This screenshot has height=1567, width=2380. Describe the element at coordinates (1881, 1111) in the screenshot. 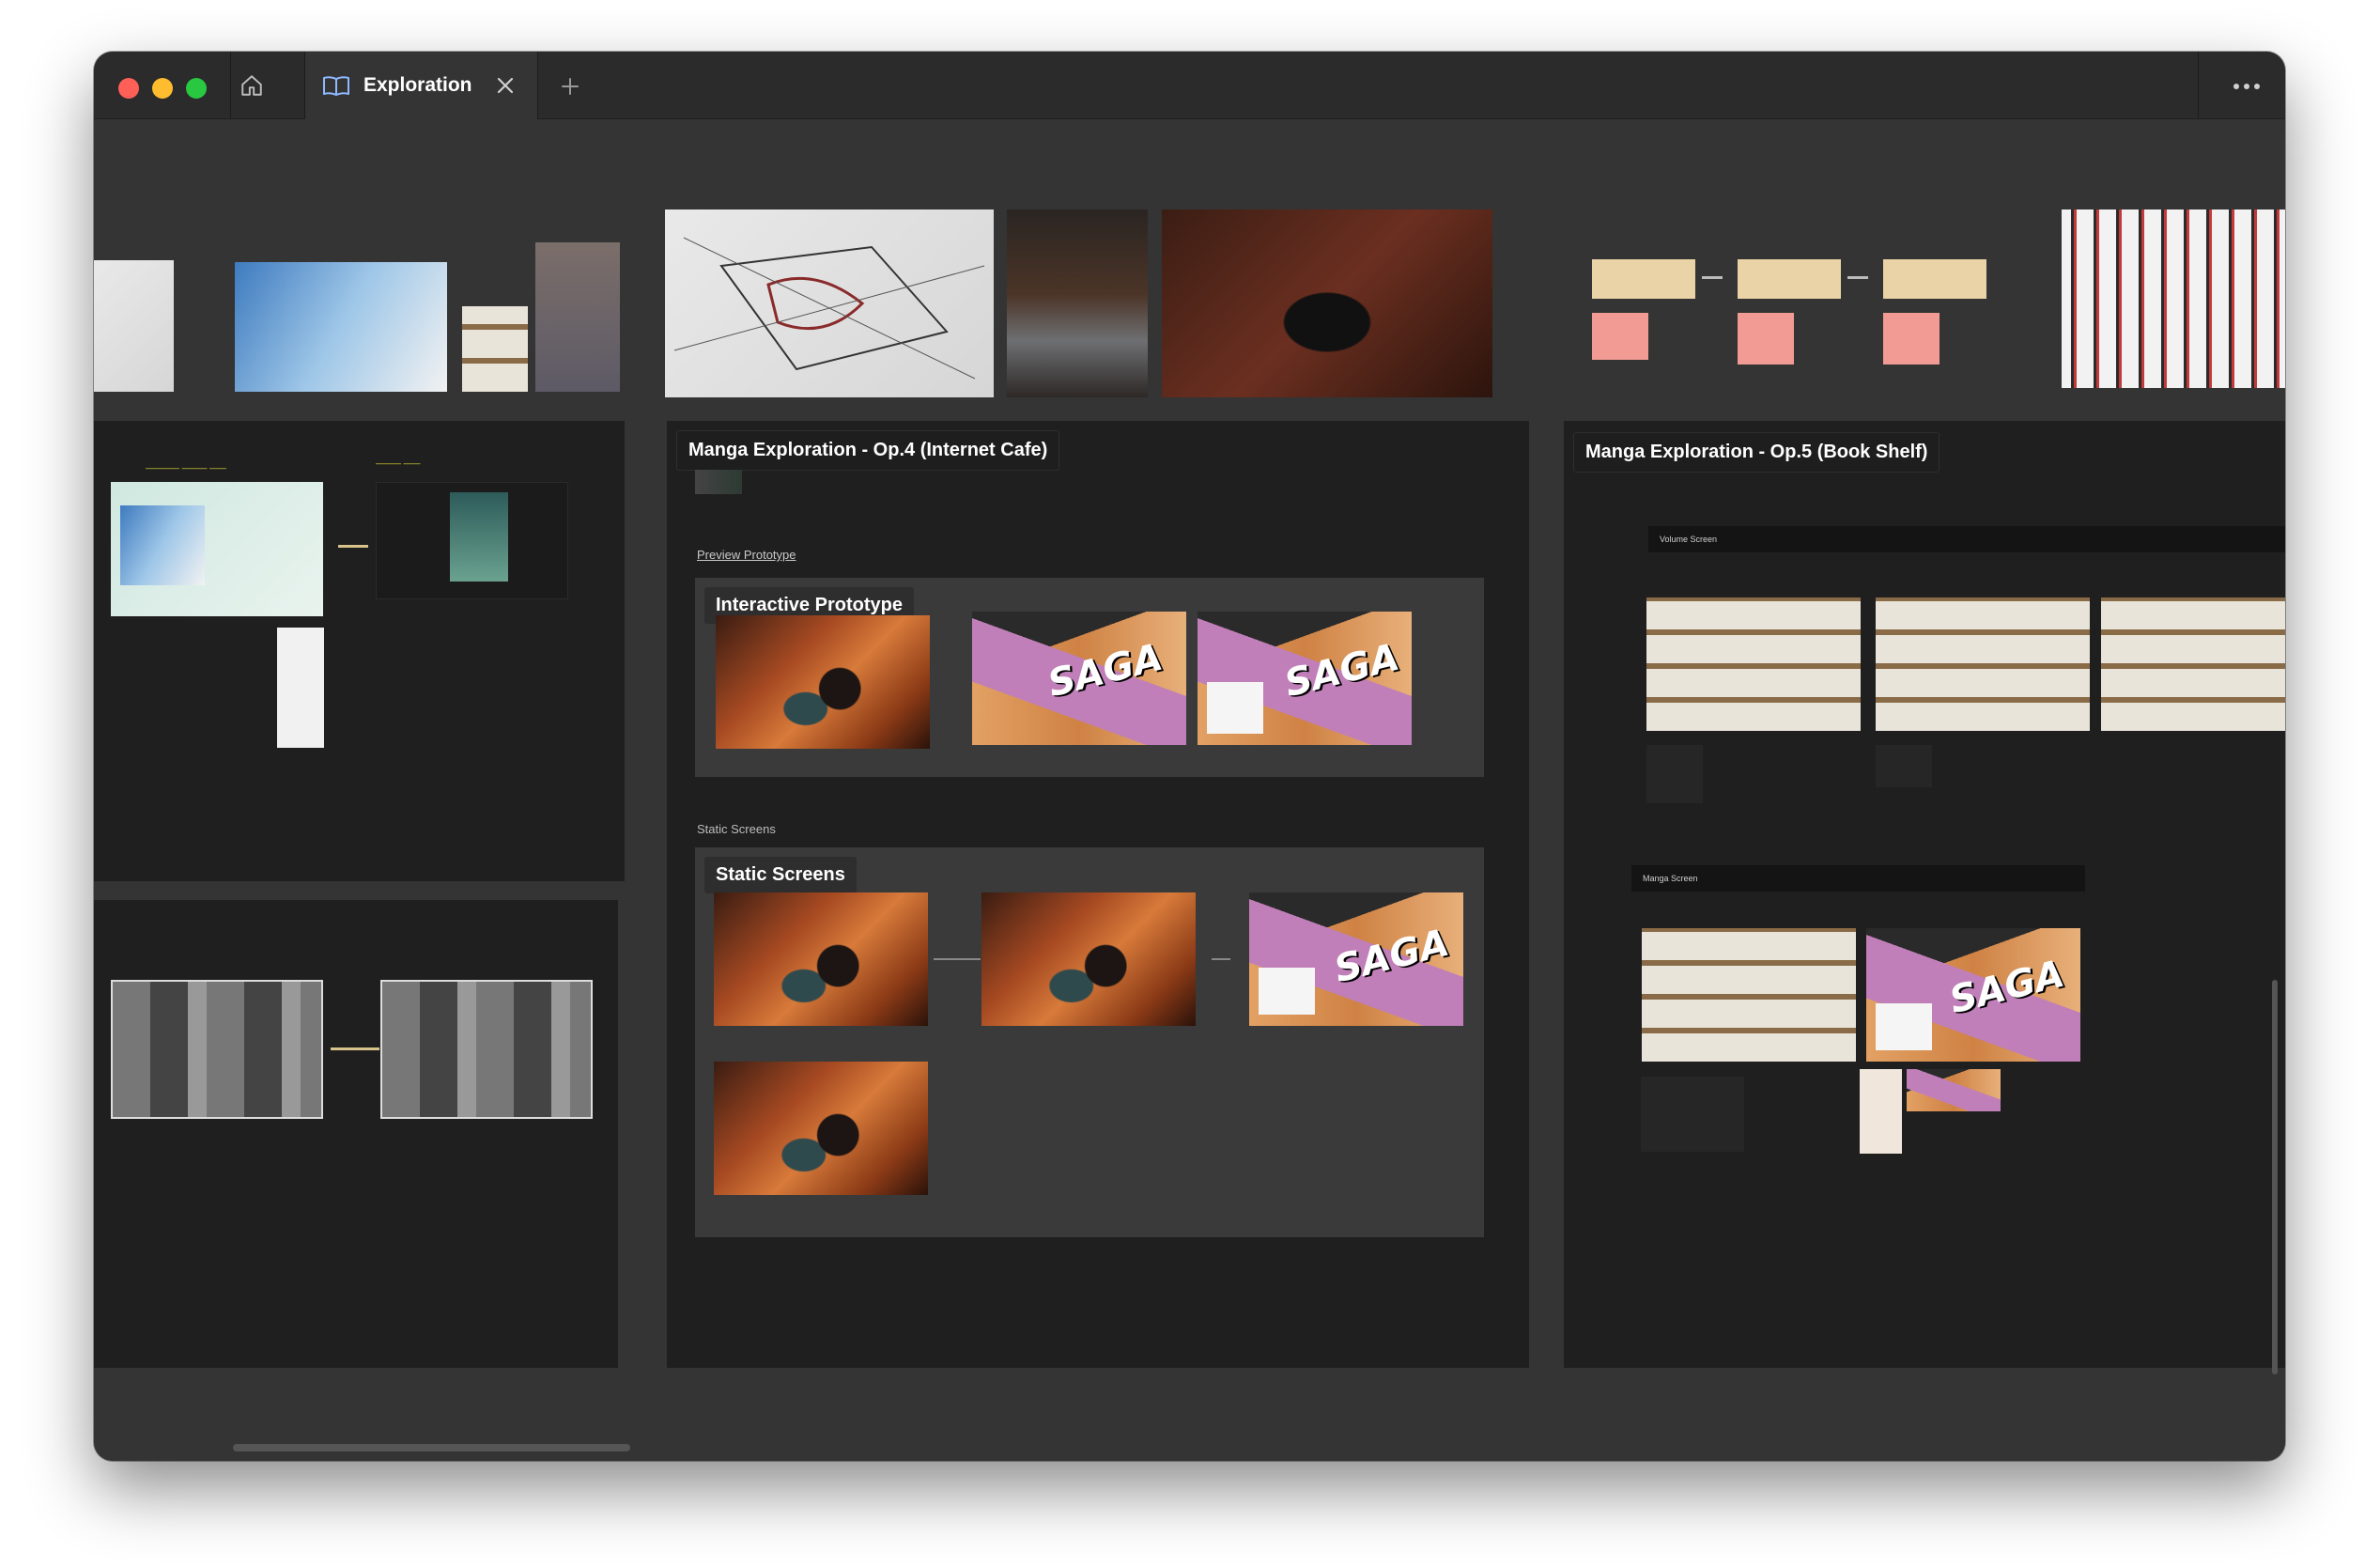

I see `mobile-thumbnail` at that location.